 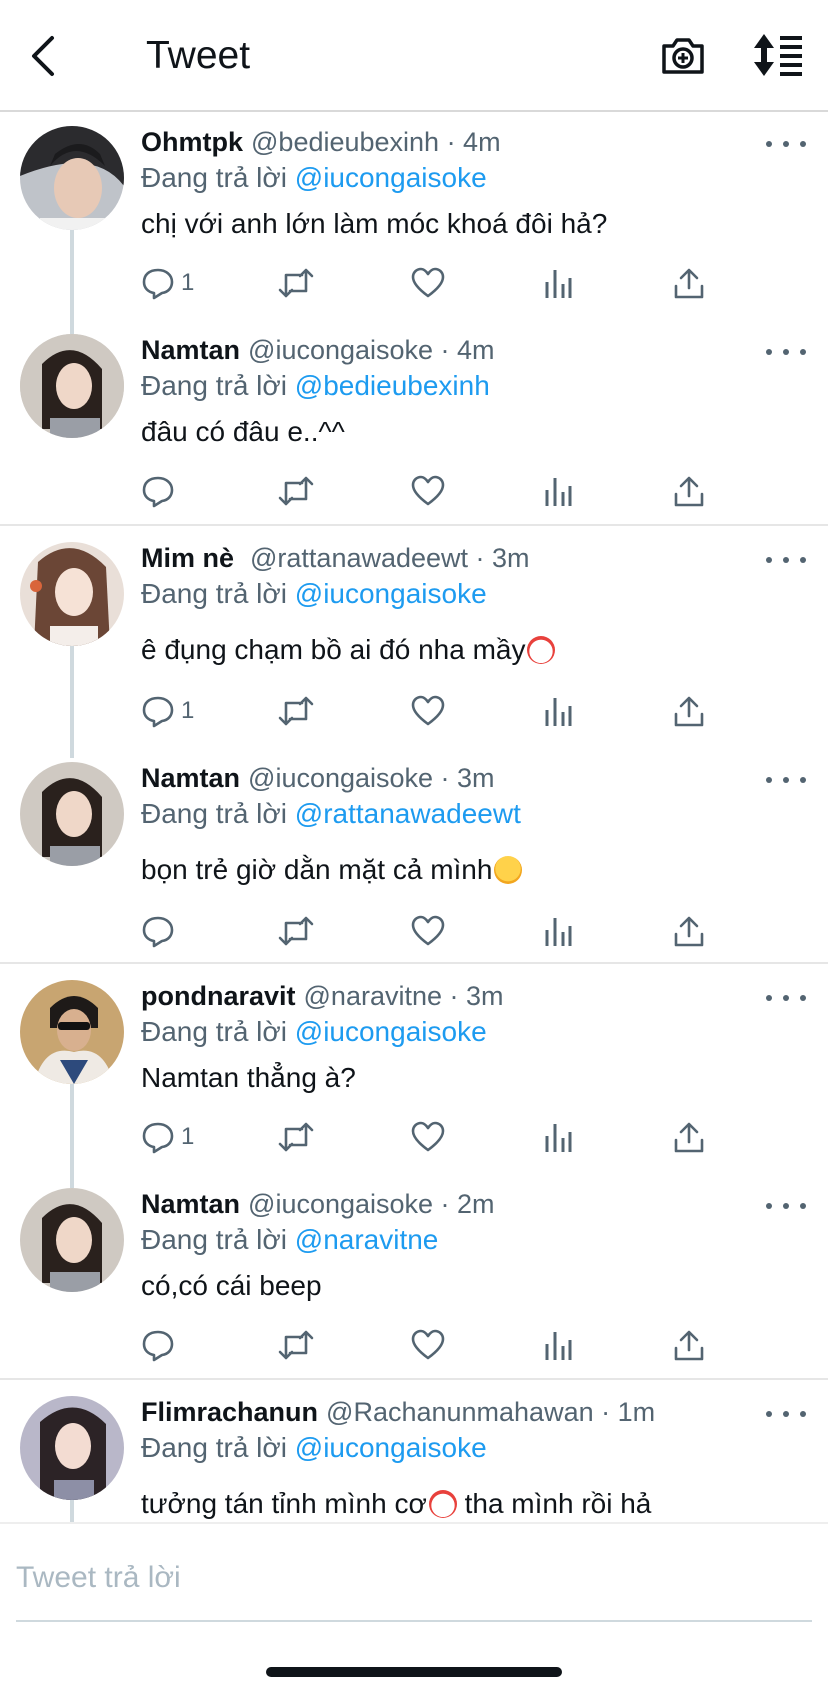 I want to click on display-name: Ohmtpk, so click(x=192, y=142).